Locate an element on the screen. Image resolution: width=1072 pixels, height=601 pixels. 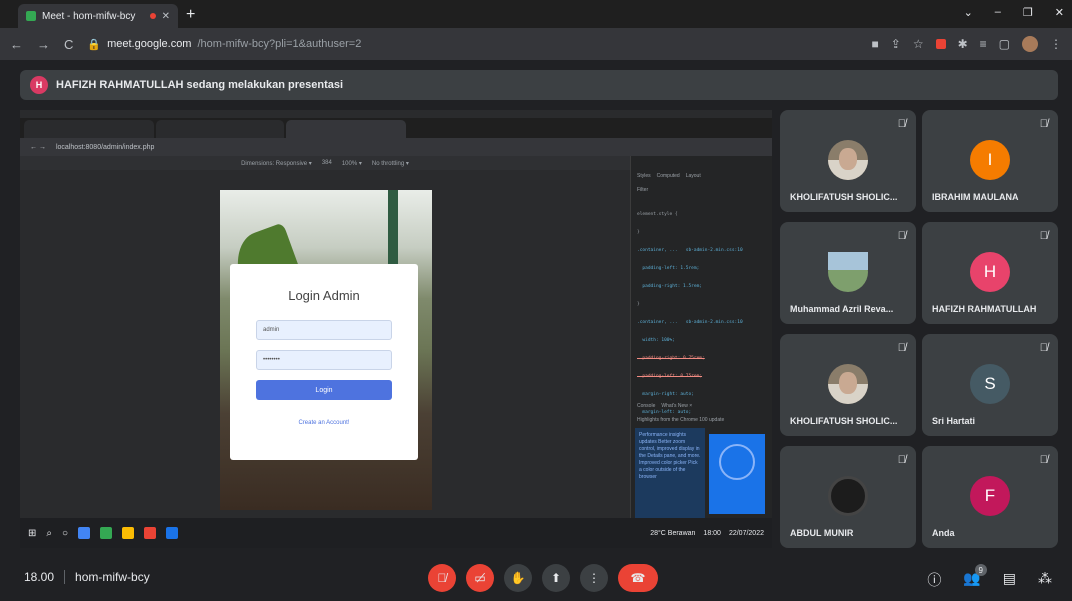
meeting-details-button: ⓘ is located at coordinates (934, 580).